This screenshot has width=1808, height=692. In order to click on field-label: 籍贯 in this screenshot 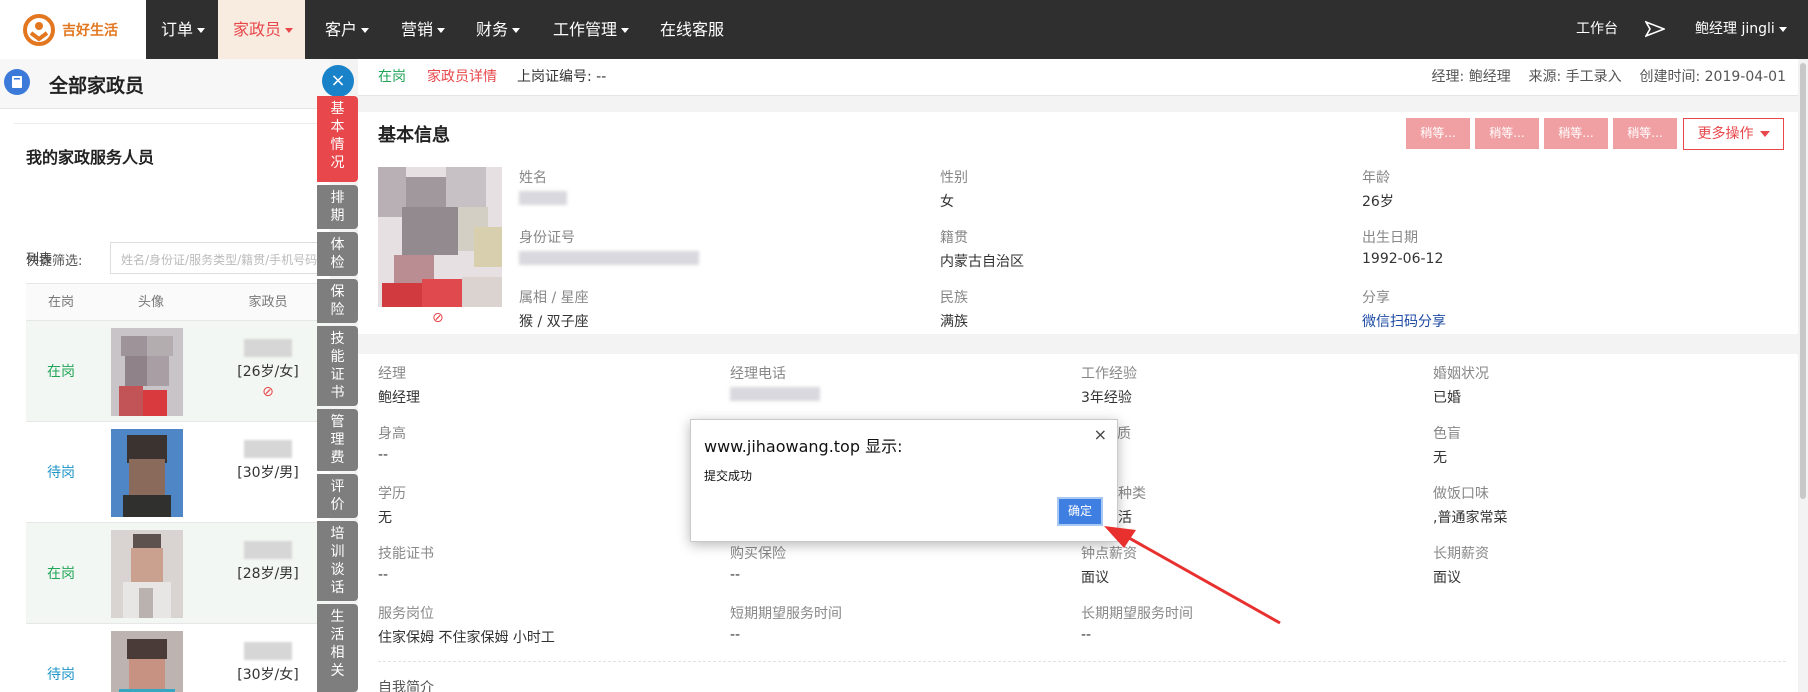, I will do `click(954, 238)`.